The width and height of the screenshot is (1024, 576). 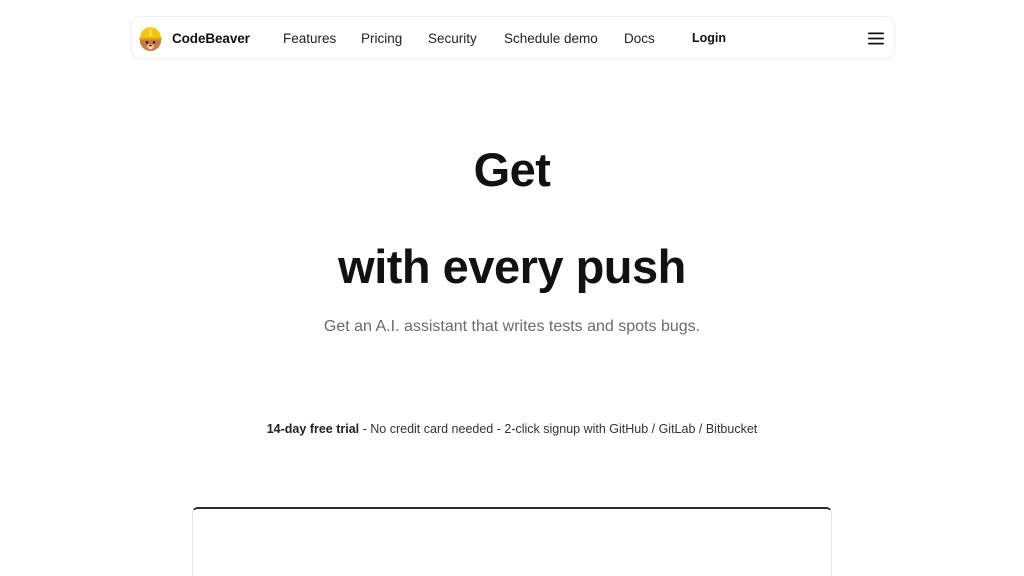 What do you see at coordinates (313, 429) in the screenshot?
I see `trial-highlight: 14-day free trial` at bounding box center [313, 429].